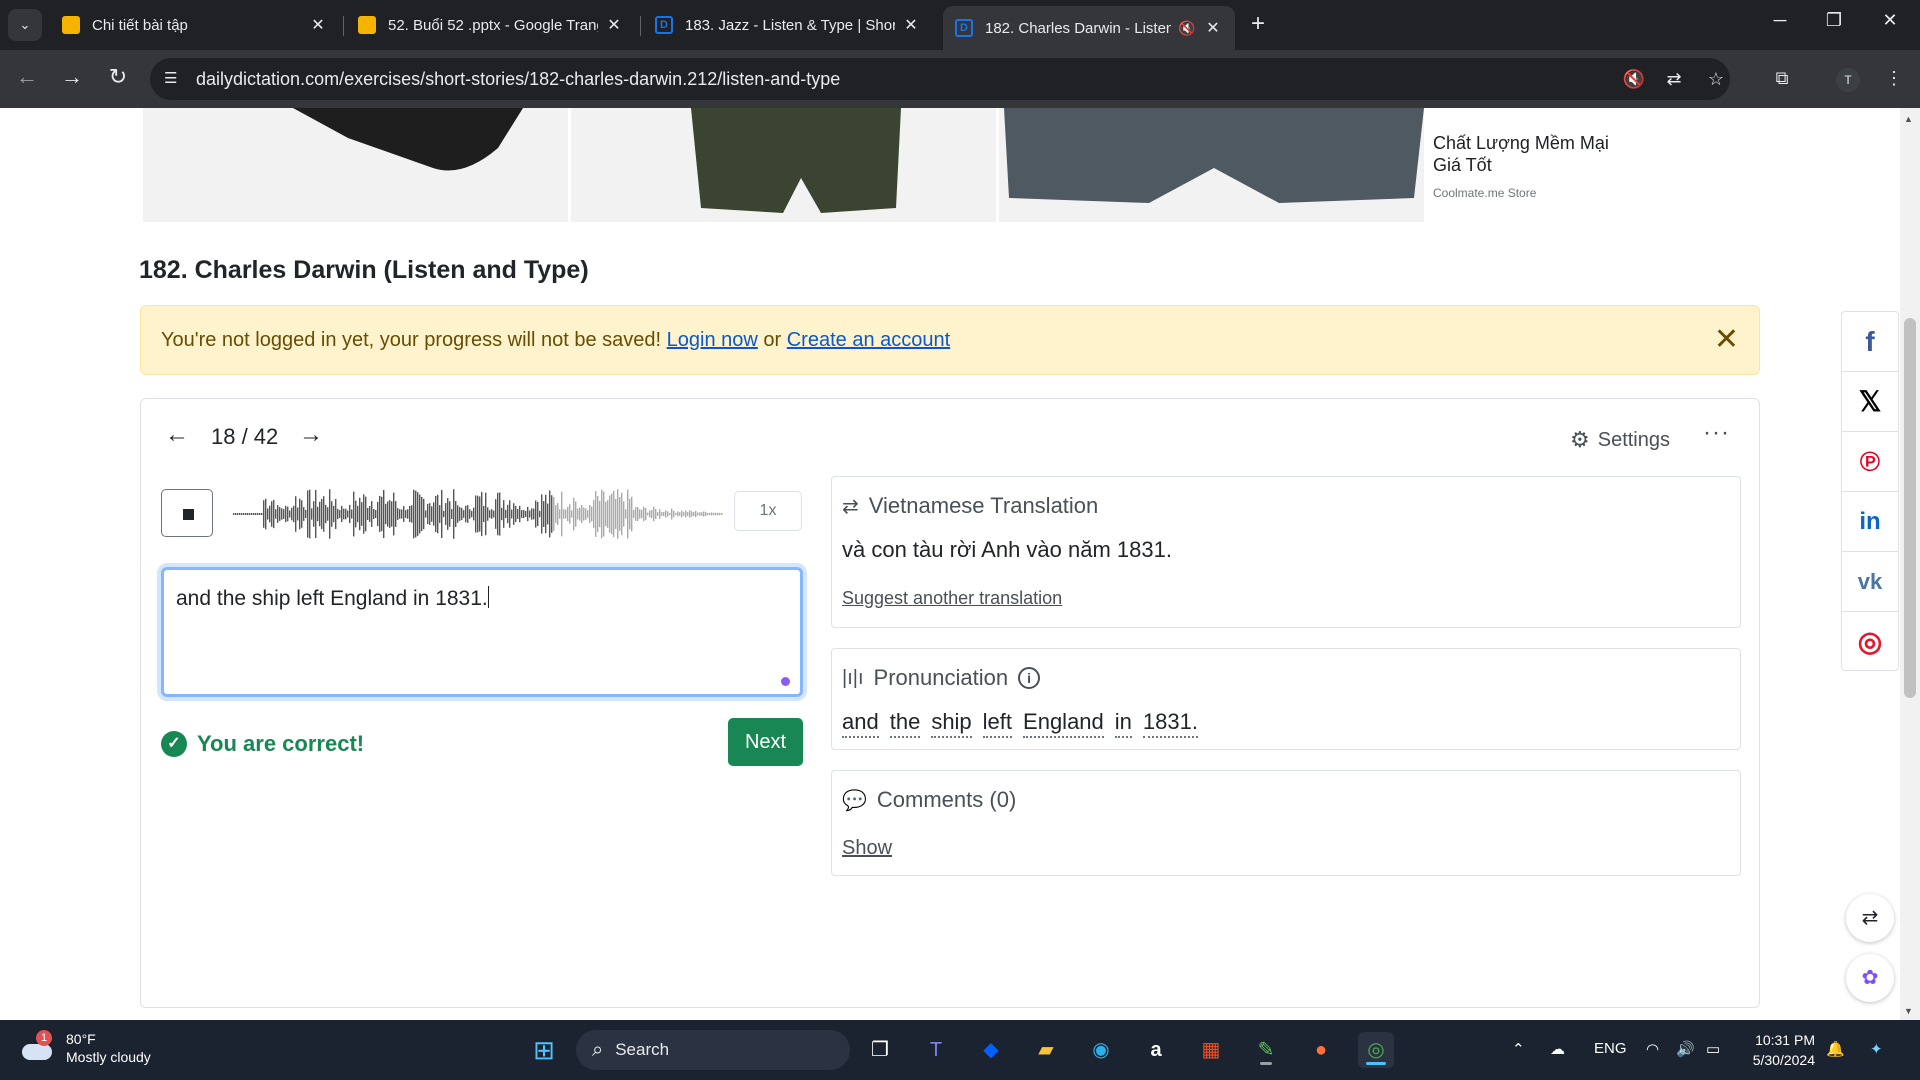 The image size is (1920, 1080). Describe the element at coordinates (1726, 339) in the screenshot. I see `alert-close-icon: ✕` at that location.